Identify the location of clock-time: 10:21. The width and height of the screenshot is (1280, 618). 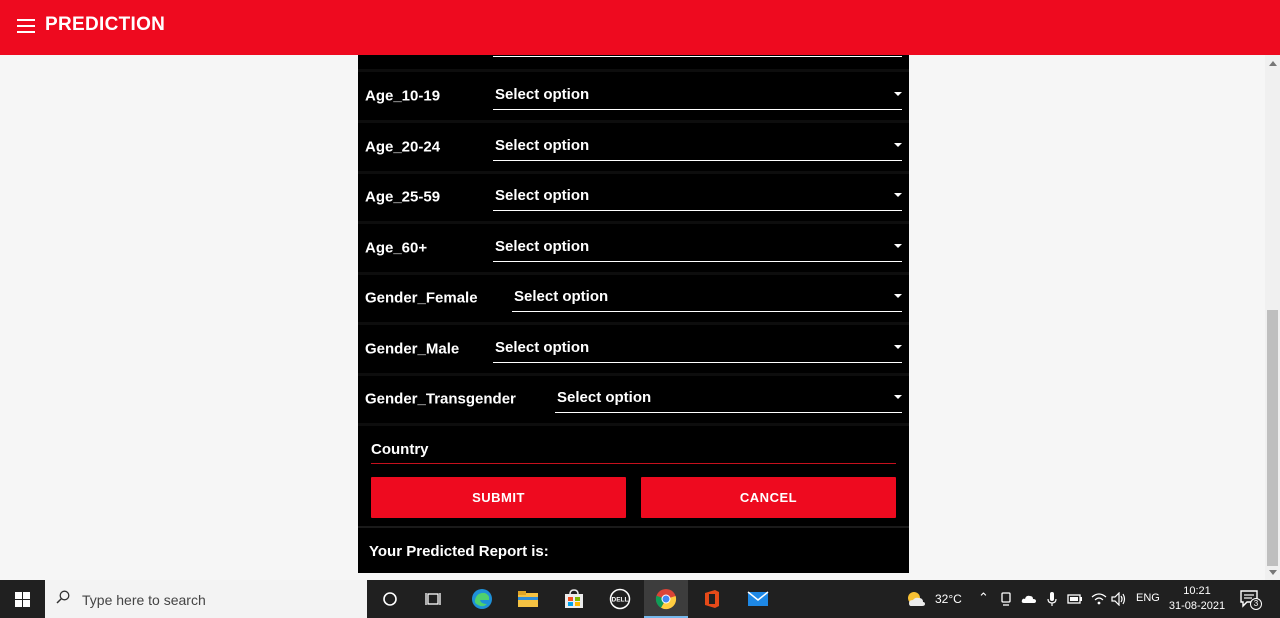
(1197, 591).